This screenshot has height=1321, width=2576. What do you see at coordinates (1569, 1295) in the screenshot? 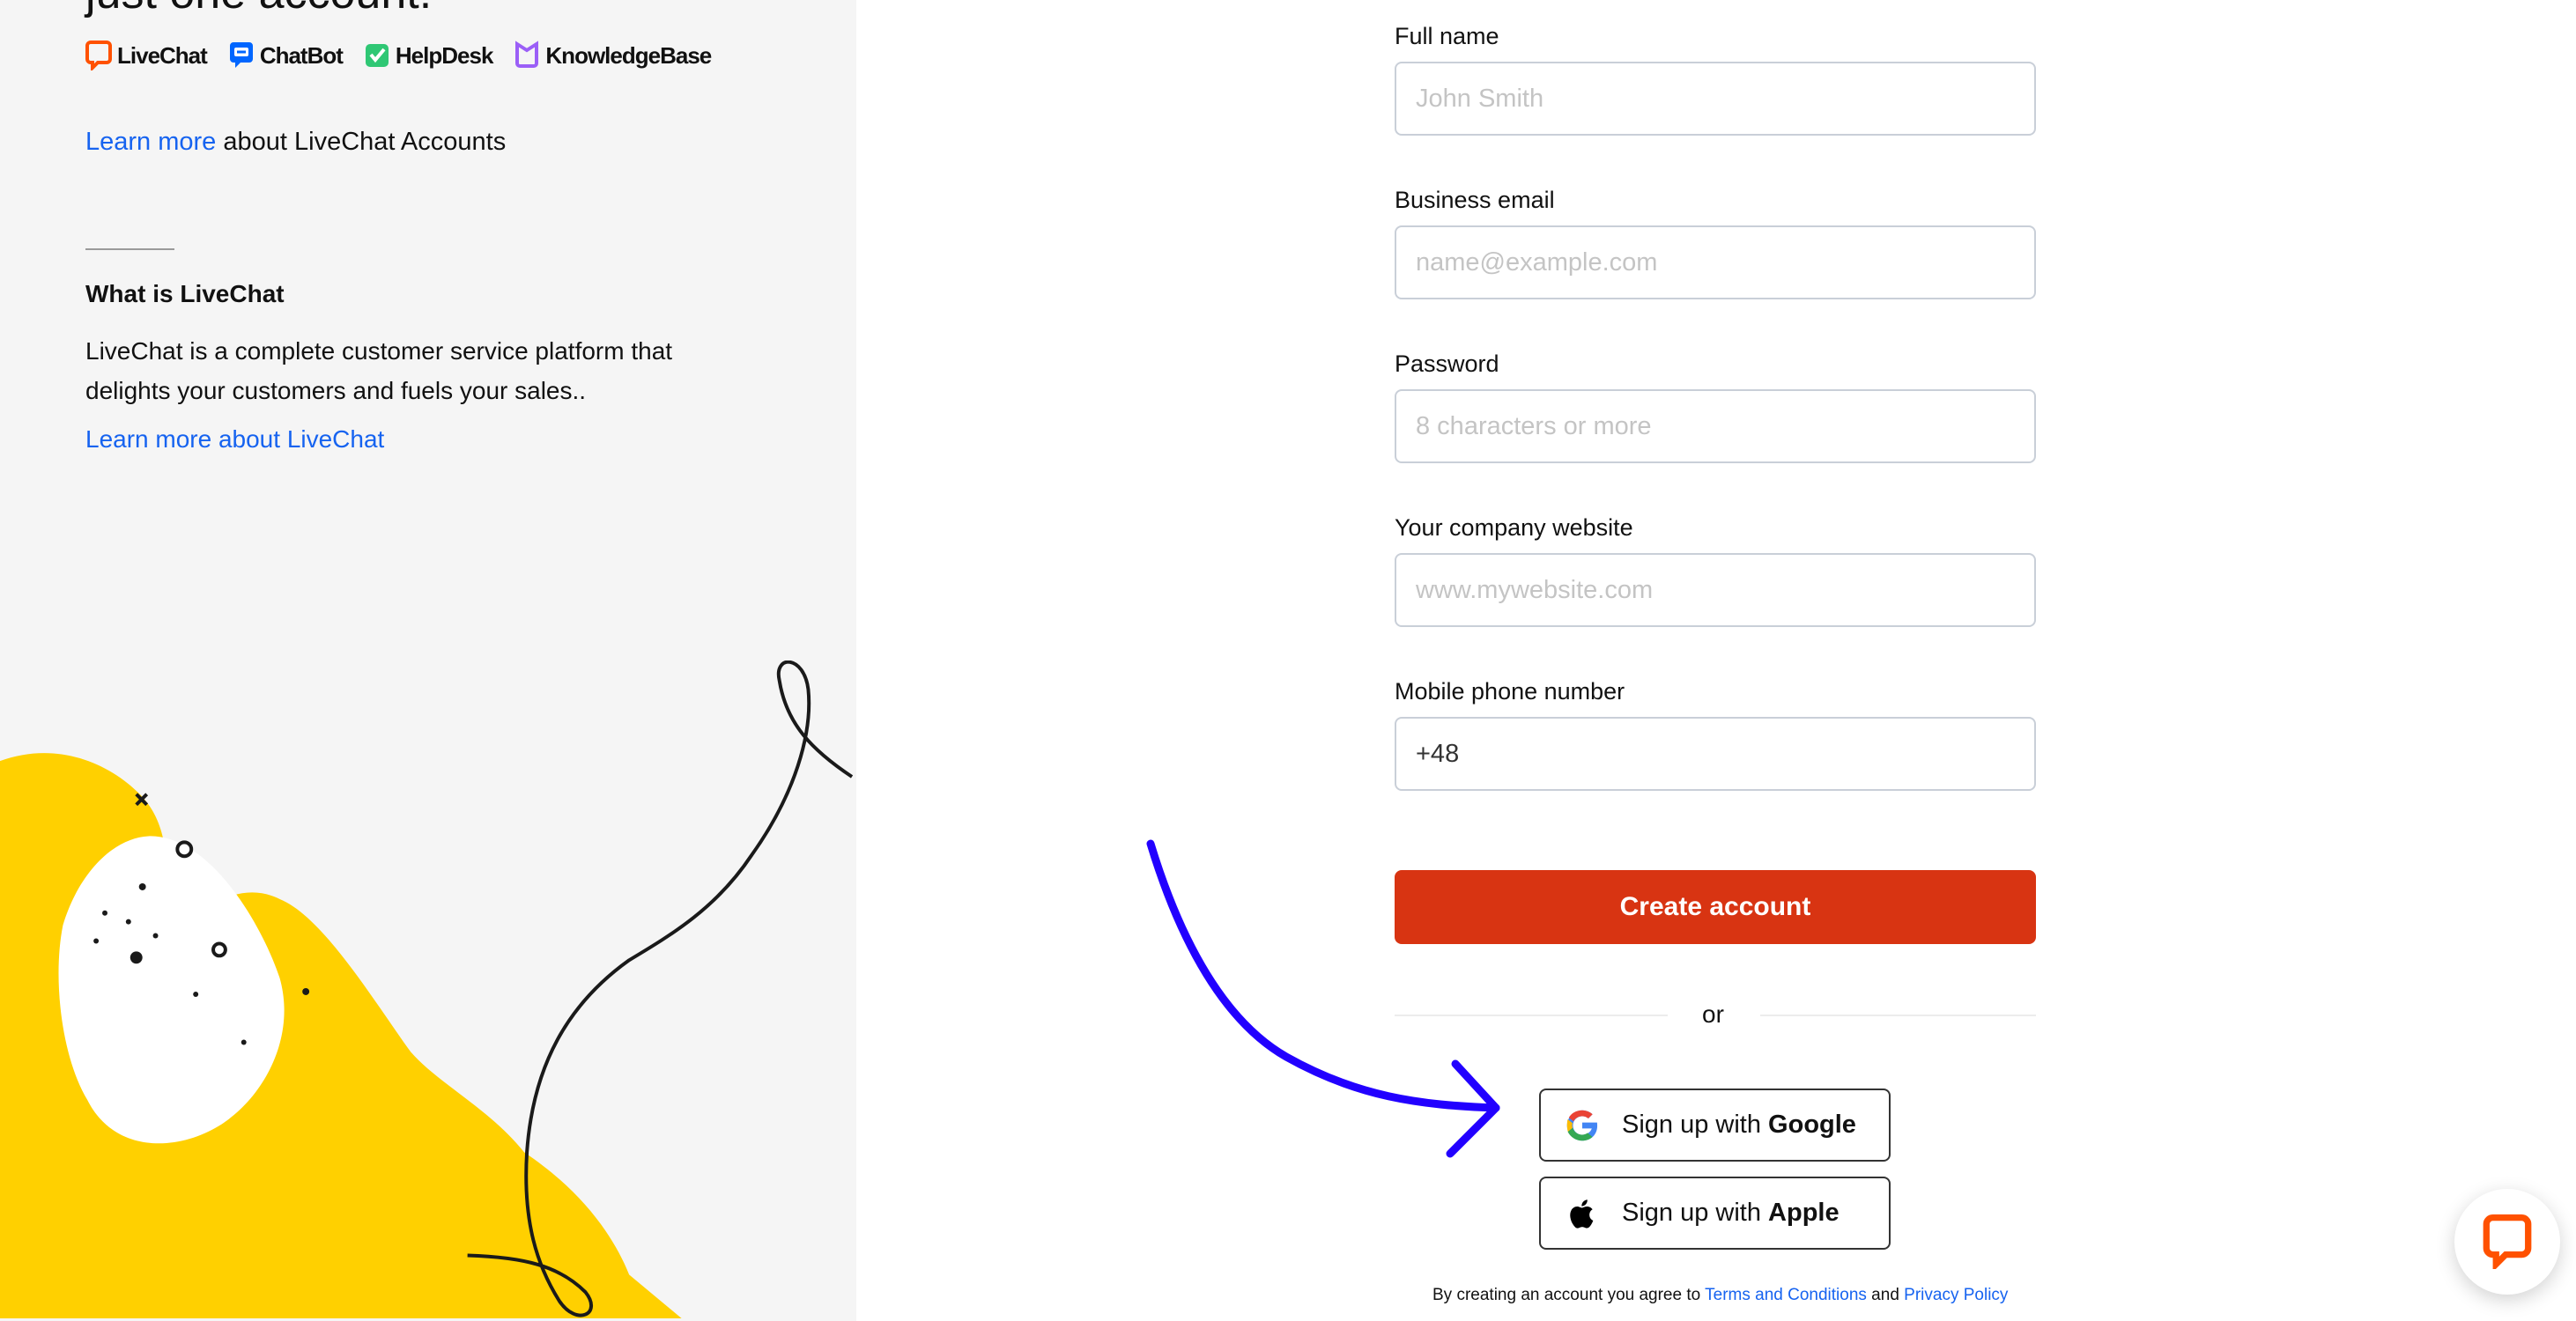
I see `terms-prefix: By creating an account you agree to` at bounding box center [1569, 1295].